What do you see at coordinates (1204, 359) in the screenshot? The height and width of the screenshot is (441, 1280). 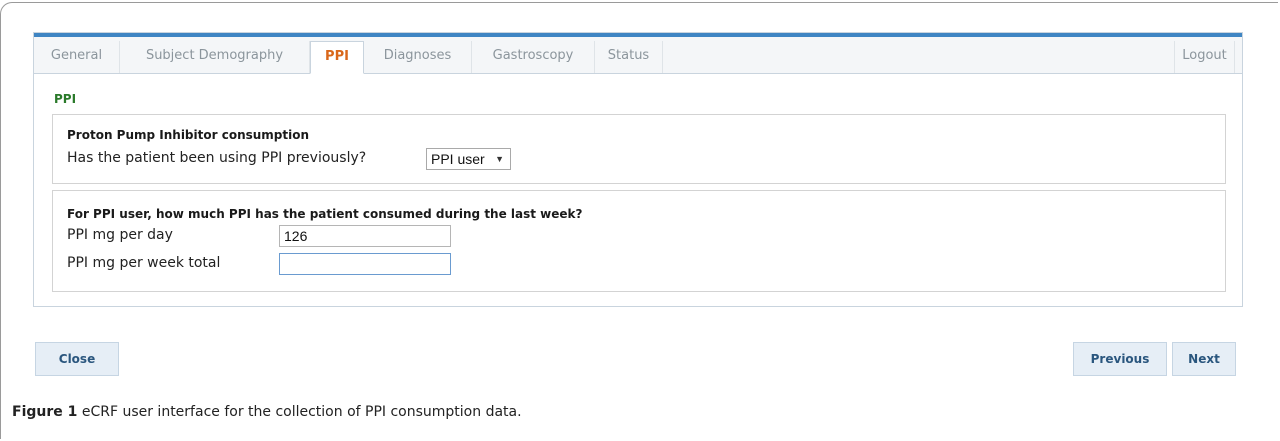 I see `next-button: Next` at bounding box center [1204, 359].